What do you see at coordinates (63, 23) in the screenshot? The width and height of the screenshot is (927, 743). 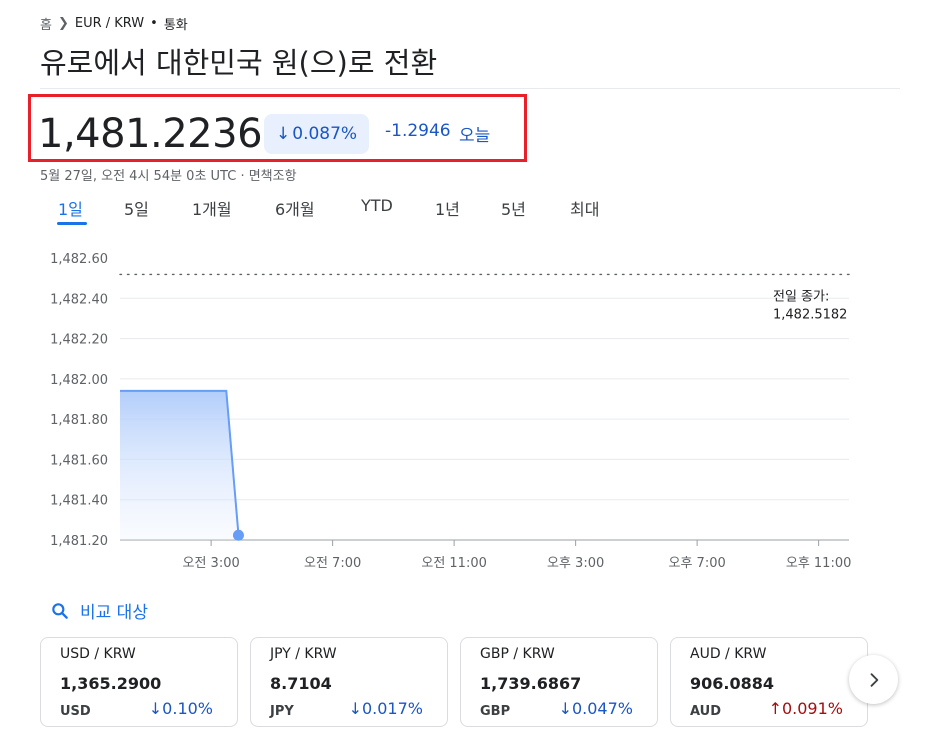 I see `chevron-right-icon: ❯` at bounding box center [63, 23].